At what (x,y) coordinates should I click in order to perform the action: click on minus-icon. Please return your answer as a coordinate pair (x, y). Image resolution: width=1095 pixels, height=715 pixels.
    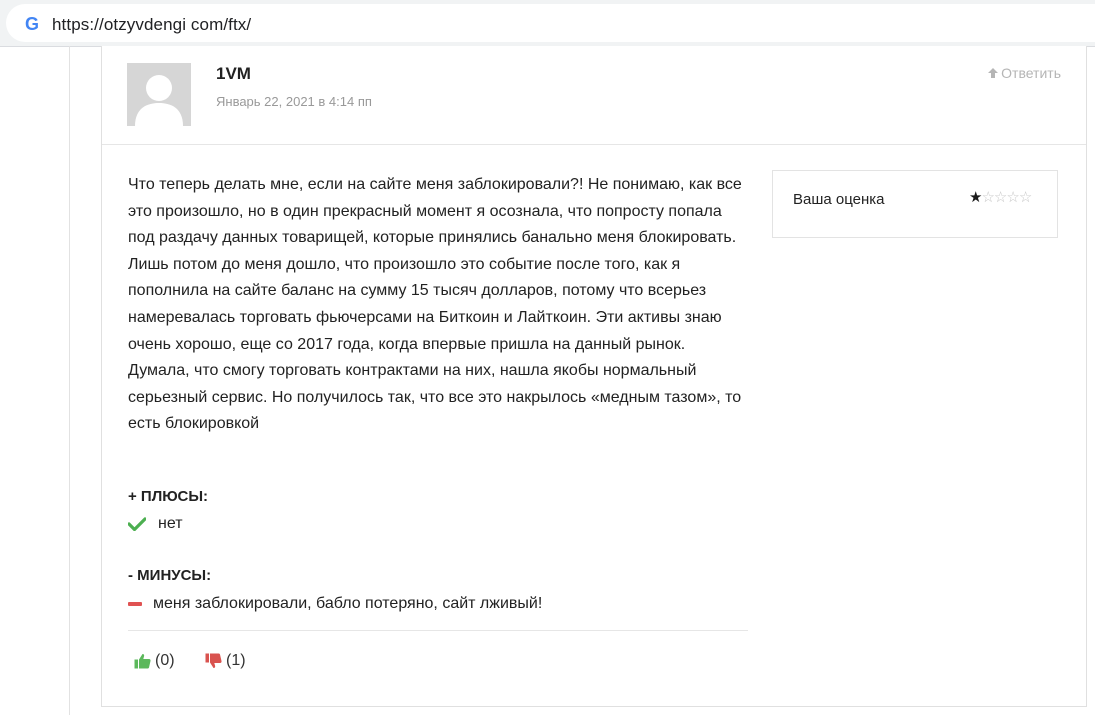
    Looking at the image, I should click on (135, 604).